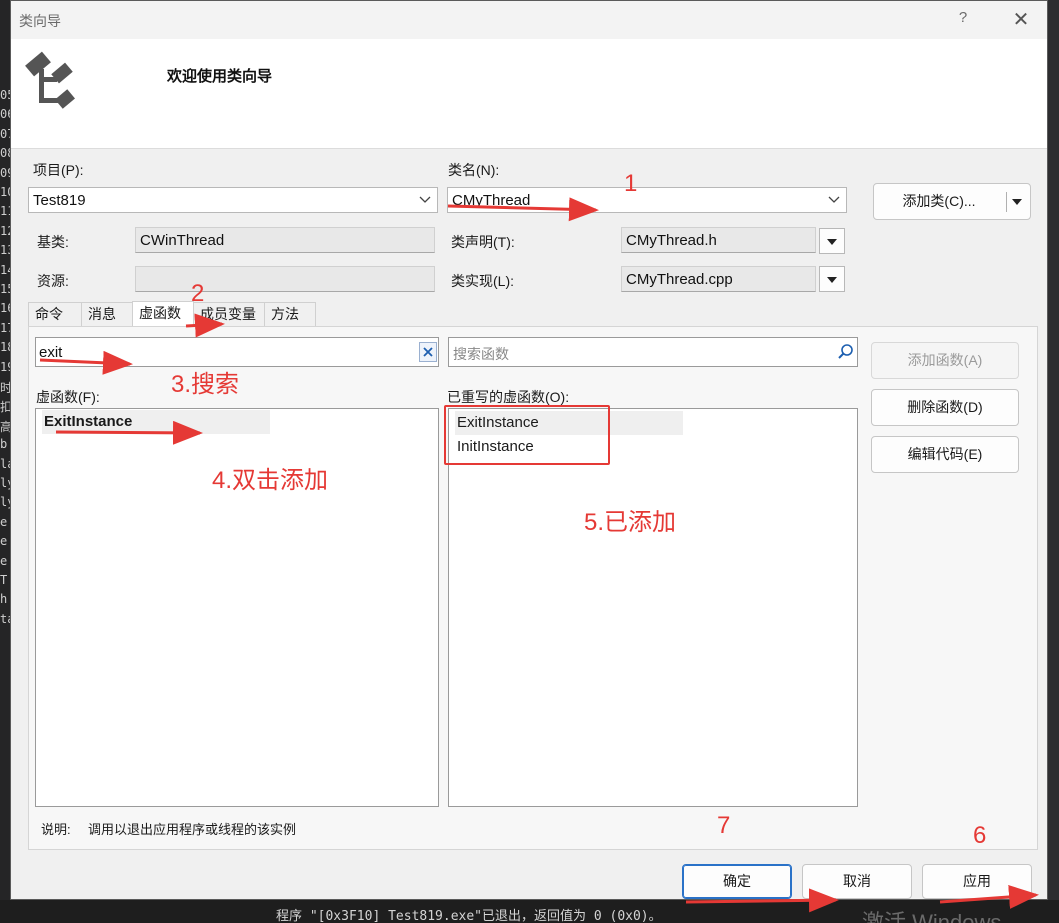  Describe the element at coordinates (290, 314) in the screenshot. I see `tab-methods: 方法` at that location.